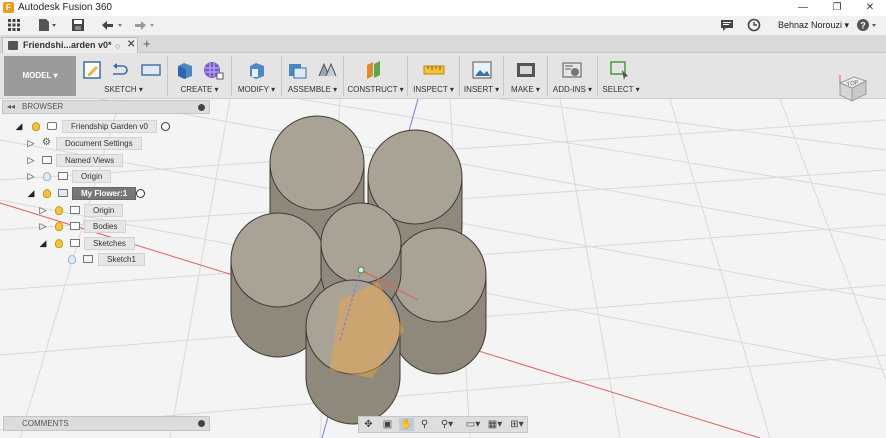  I want to click on maximize-button: ❐, so click(837, 8).